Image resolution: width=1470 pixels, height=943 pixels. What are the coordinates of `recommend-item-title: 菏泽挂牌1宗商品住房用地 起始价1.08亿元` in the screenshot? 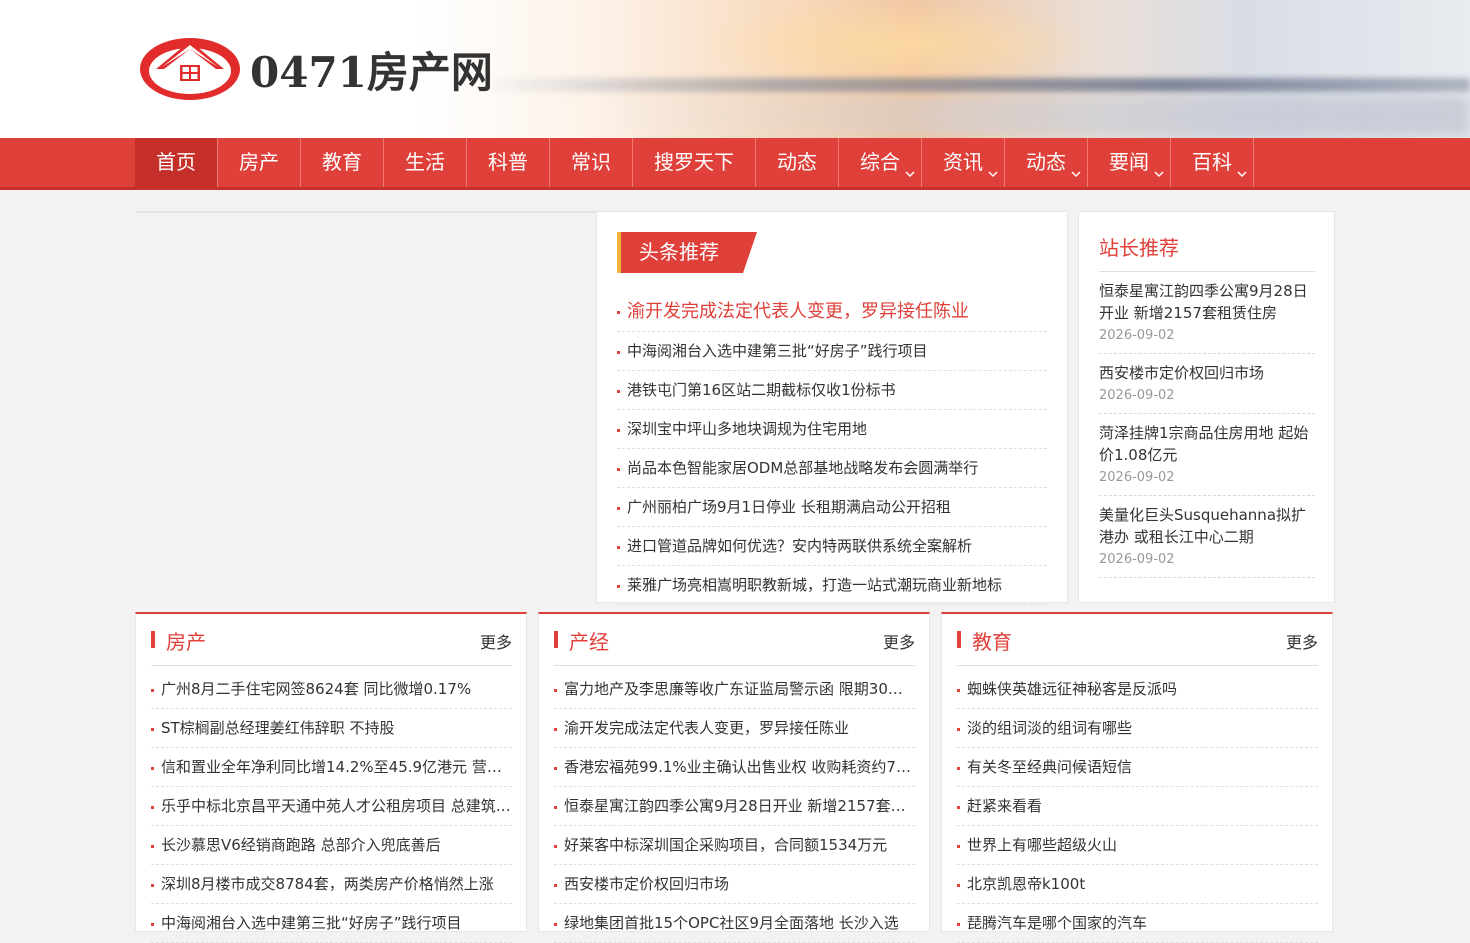 It's located at (1204, 444).